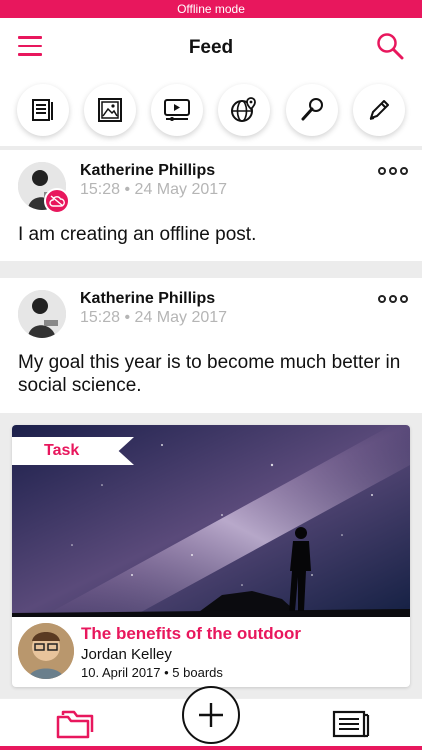 Image resolution: width=422 pixels, height=750 pixels. I want to click on offline-mode-banner: Offline mode, so click(211, 9).